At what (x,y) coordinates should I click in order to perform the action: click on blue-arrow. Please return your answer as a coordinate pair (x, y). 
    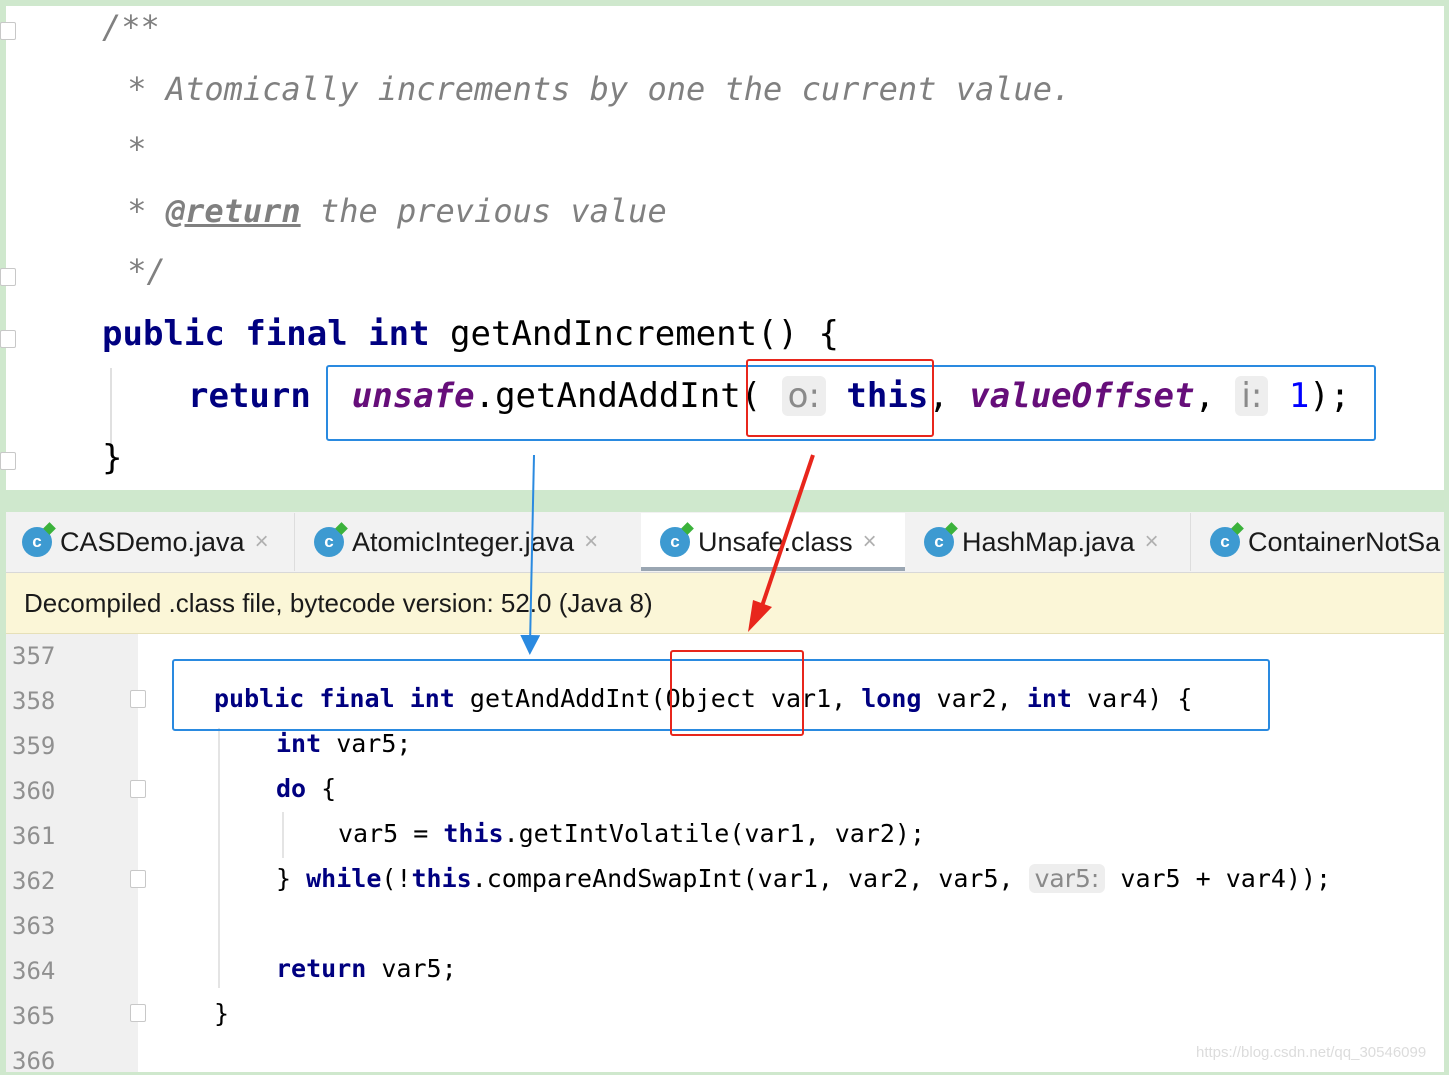
    Looking at the image, I should click on (530, 554).